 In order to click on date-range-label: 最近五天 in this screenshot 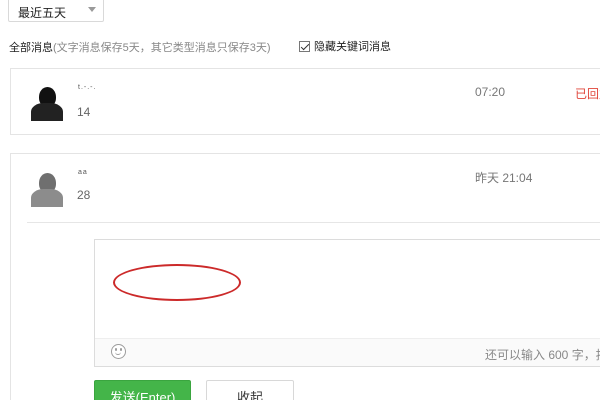, I will do `click(42, 13)`.